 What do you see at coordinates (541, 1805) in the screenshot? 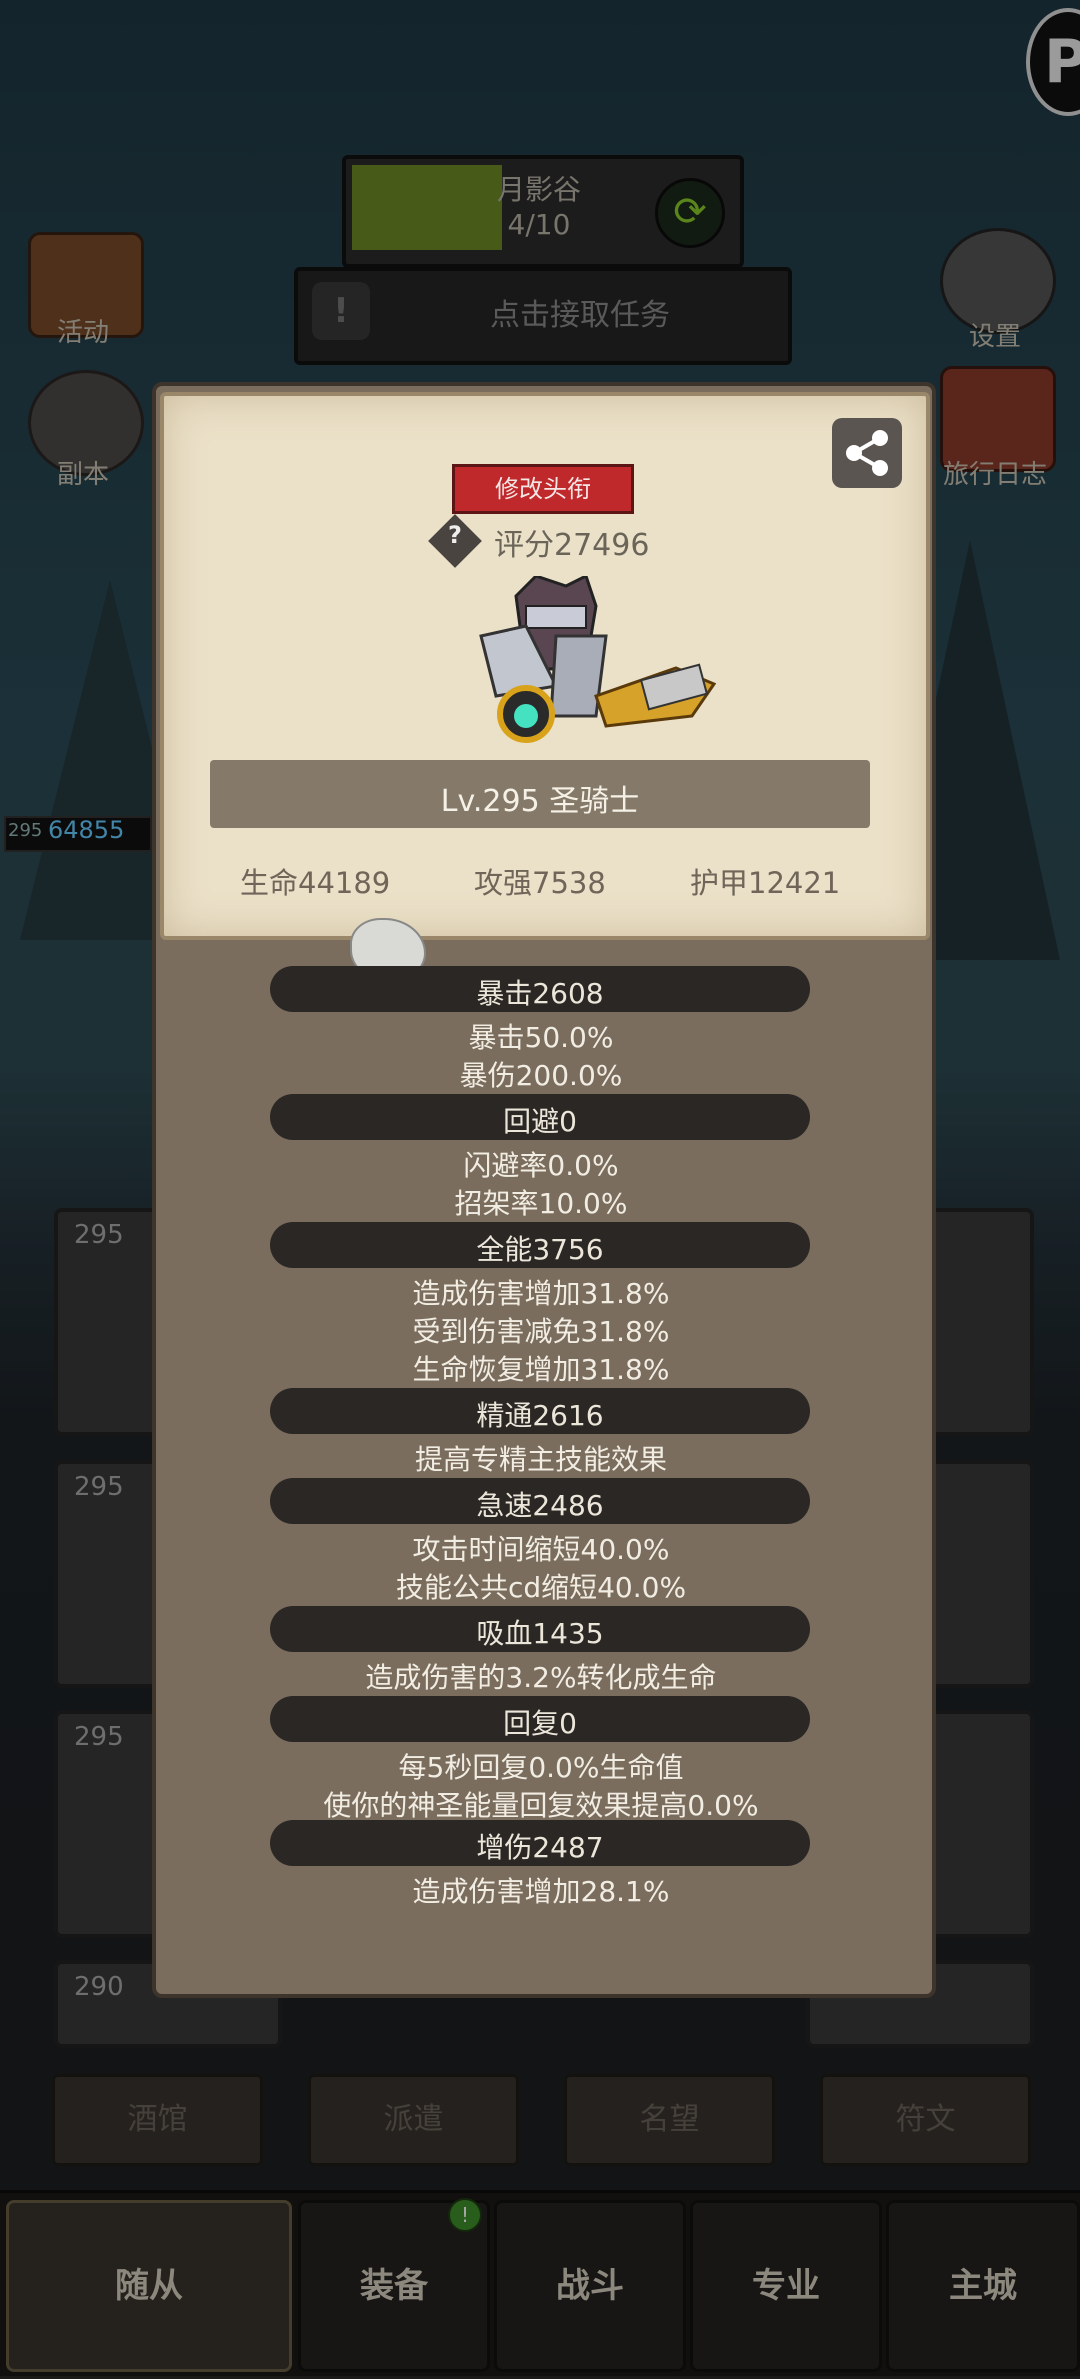
I see `stat-line: 使你的神圣能量回复效果提高0.0%` at bounding box center [541, 1805].